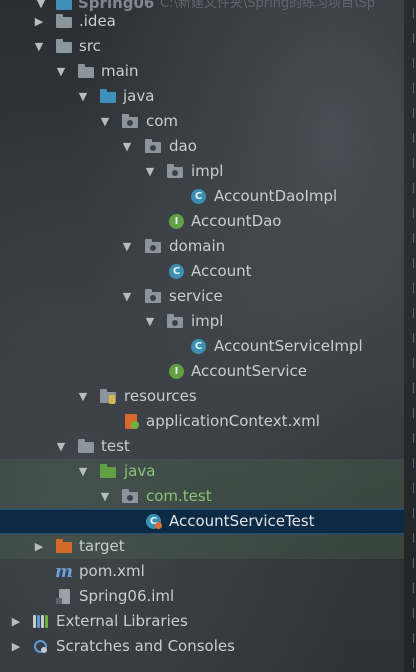 This screenshot has width=416, height=672. What do you see at coordinates (410, 336) in the screenshot?
I see `right-gutter` at bounding box center [410, 336].